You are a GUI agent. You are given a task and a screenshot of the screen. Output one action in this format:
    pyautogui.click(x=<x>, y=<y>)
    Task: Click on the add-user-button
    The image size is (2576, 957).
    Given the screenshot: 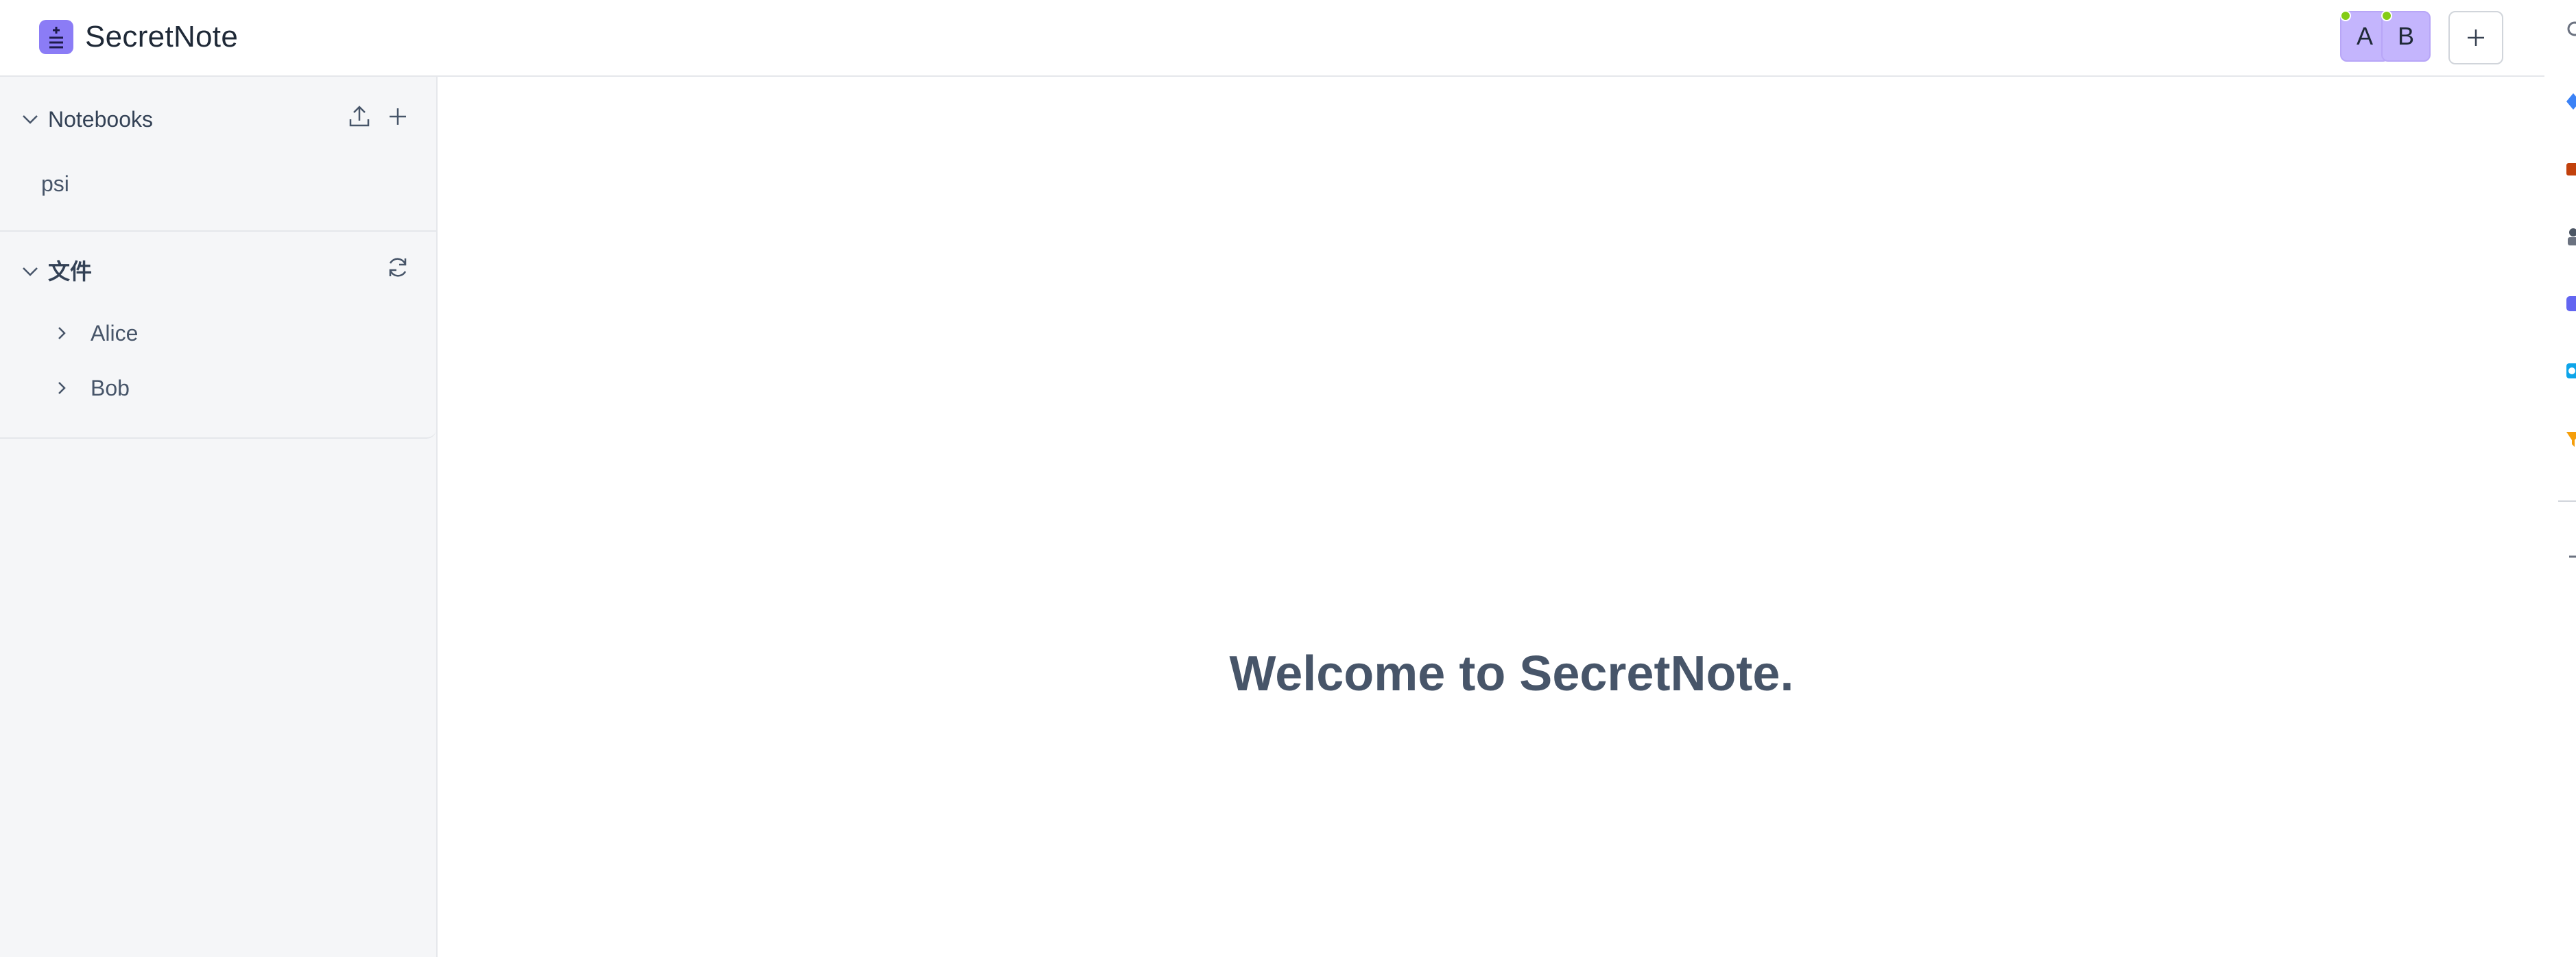 What is the action you would take?
    pyautogui.click(x=2475, y=37)
    